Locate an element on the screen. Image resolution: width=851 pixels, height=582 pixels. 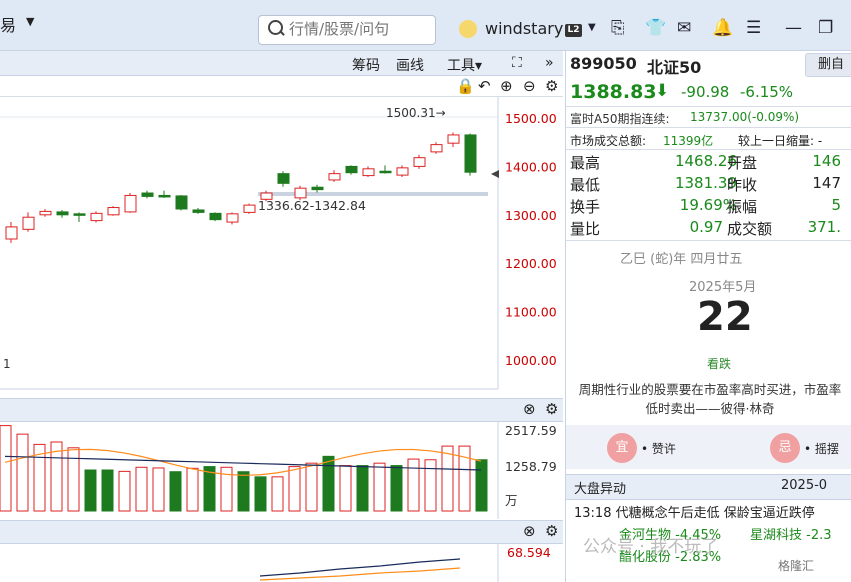
stock-code: 899050 is located at coordinates (603, 63).